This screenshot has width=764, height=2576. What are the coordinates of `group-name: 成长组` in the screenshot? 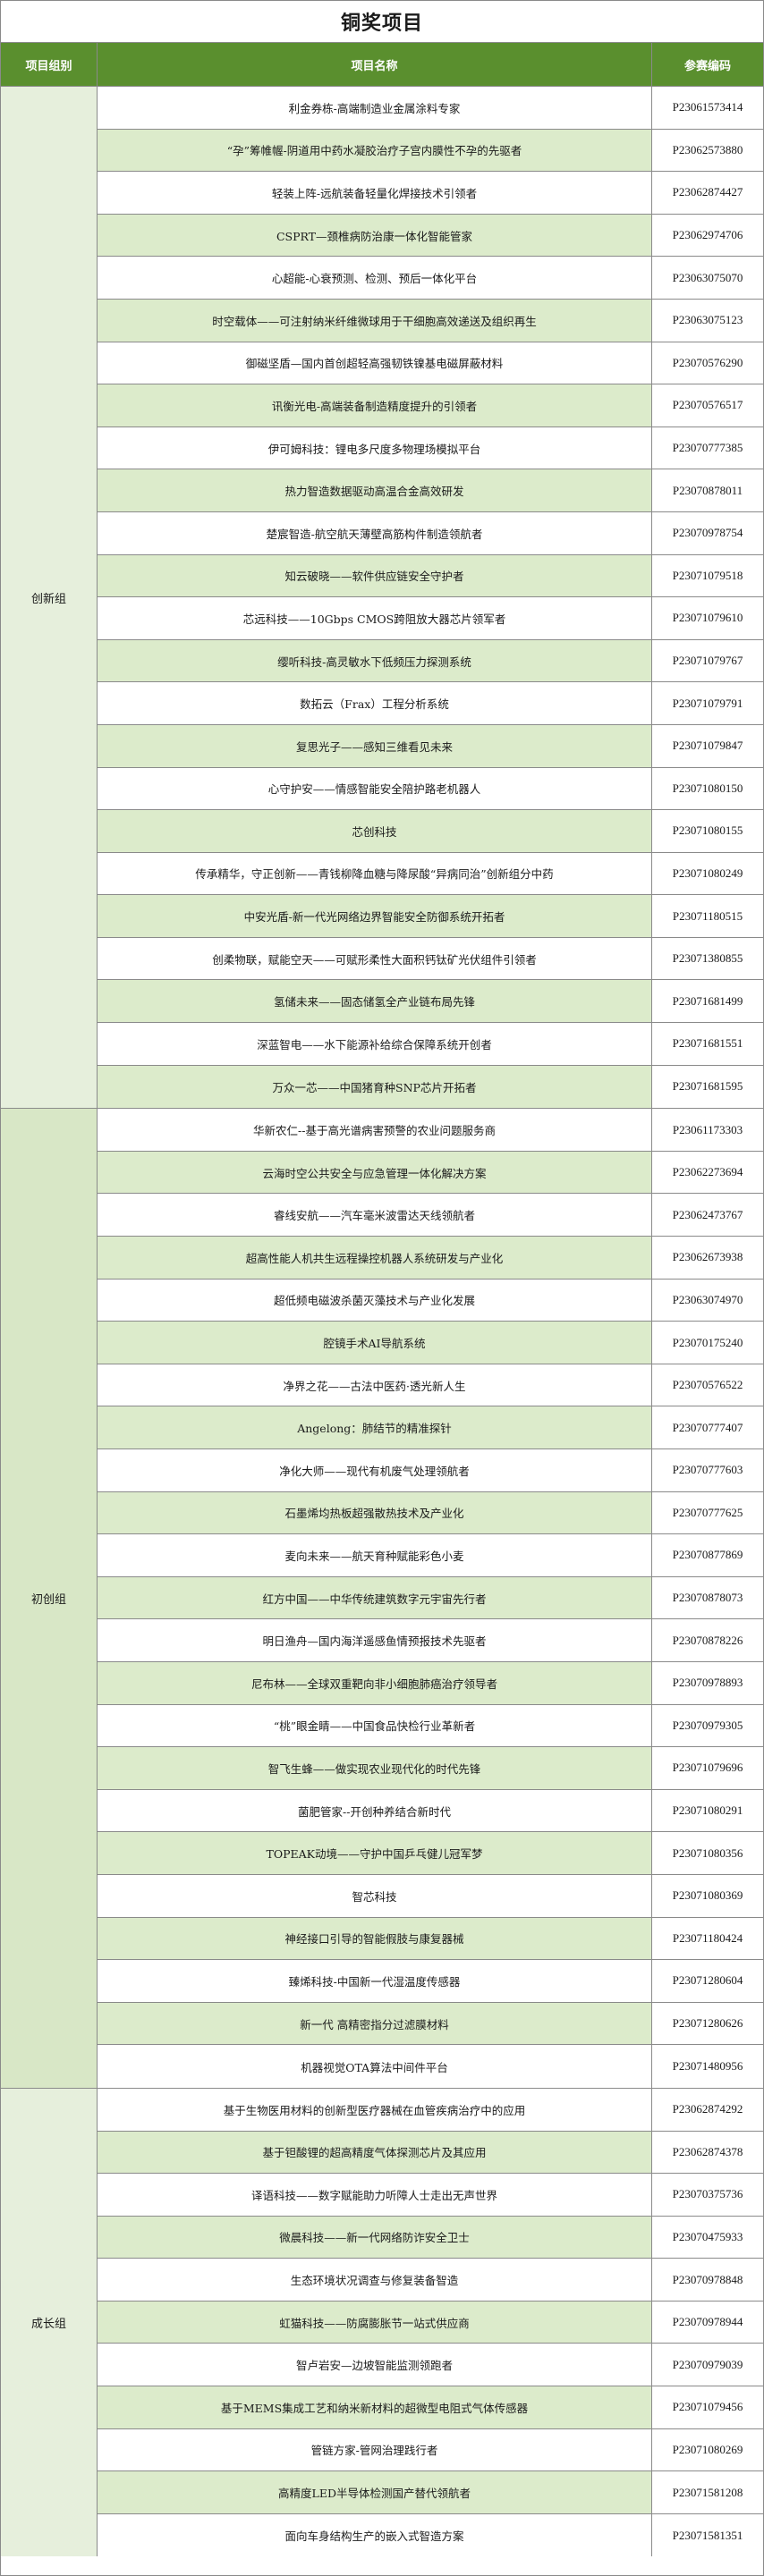 It's located at (50, 2322).